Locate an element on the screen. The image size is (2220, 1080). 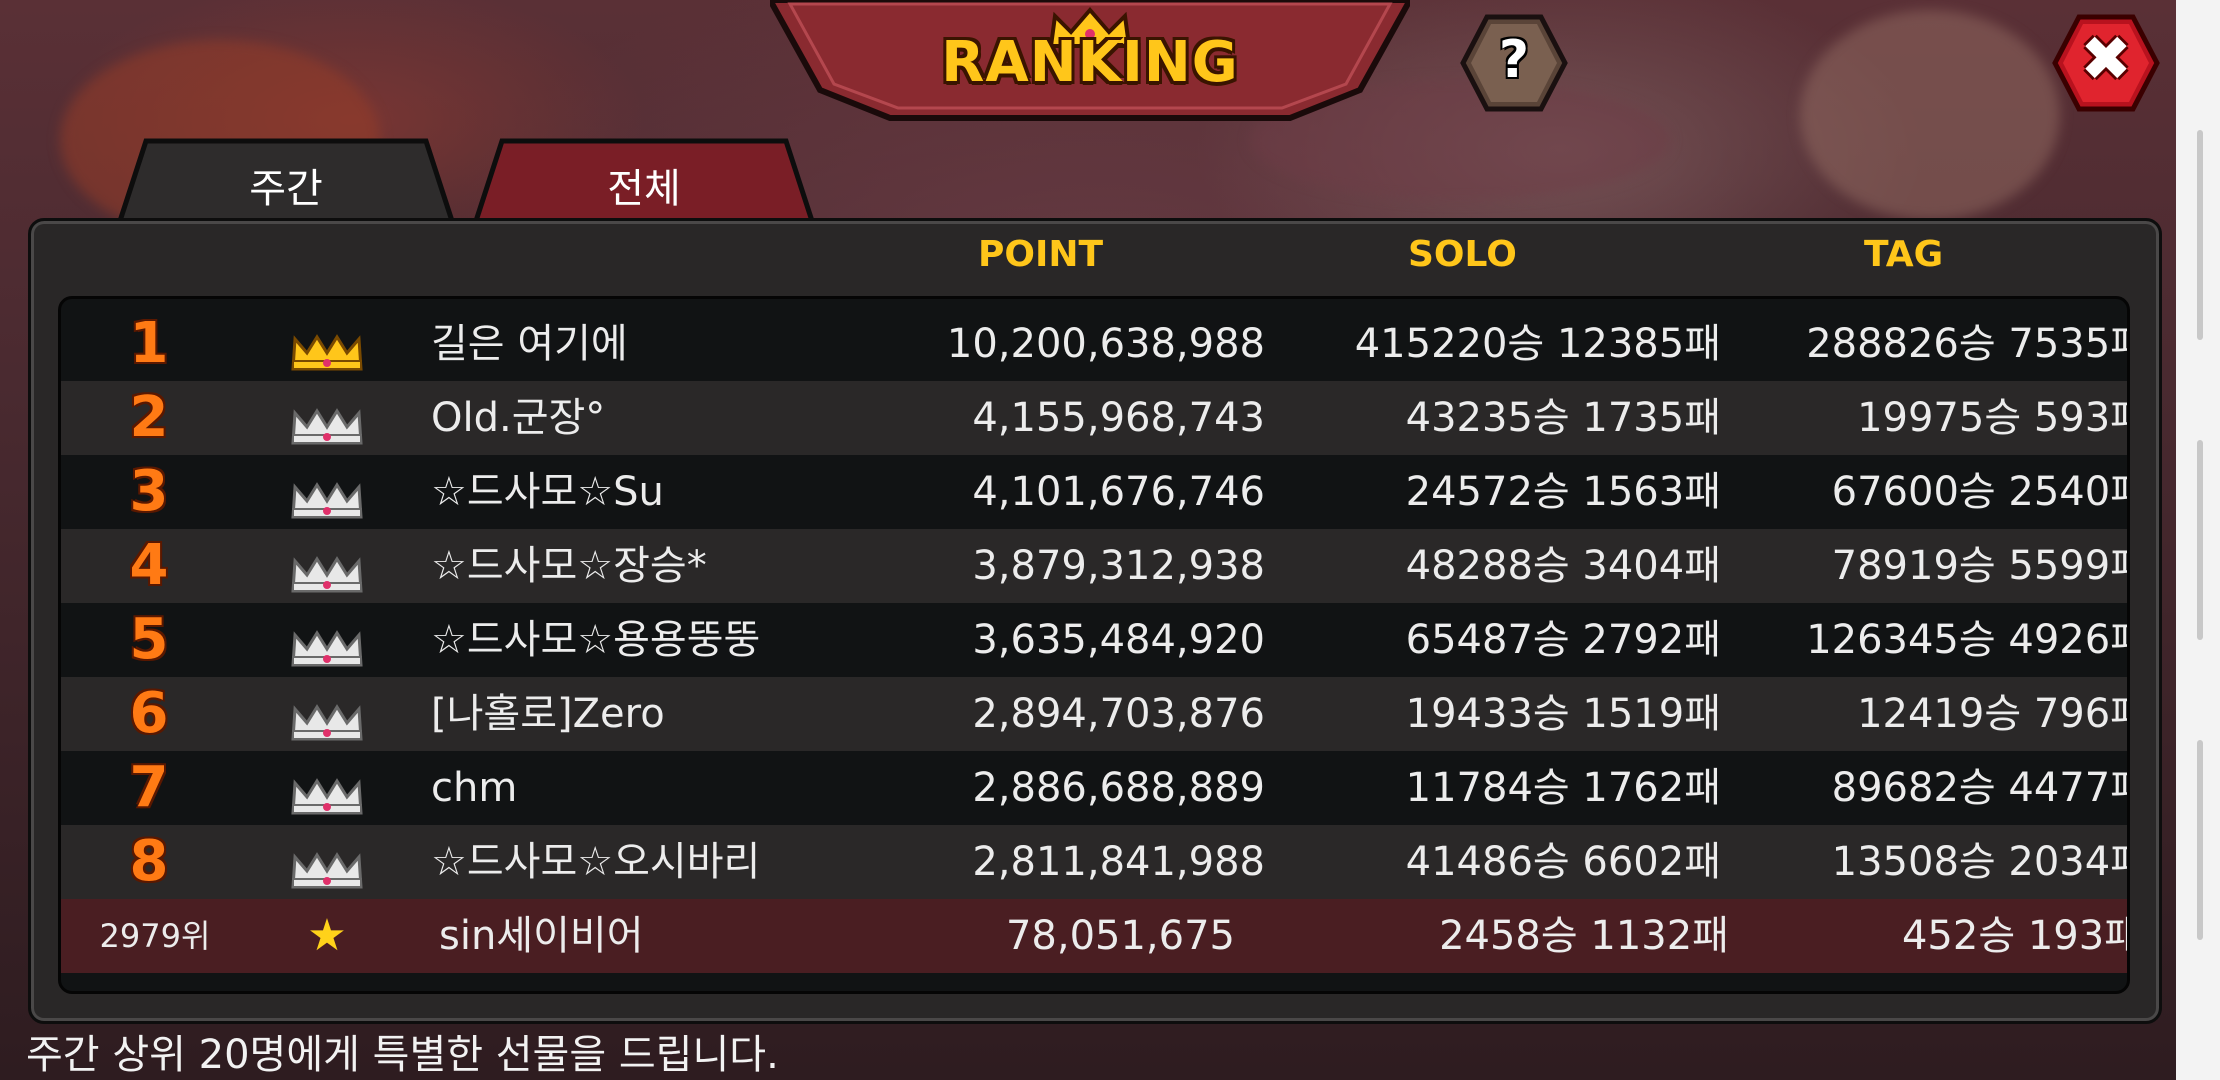
column-header-solo: SOLO is located at coordinates (1462, 254).